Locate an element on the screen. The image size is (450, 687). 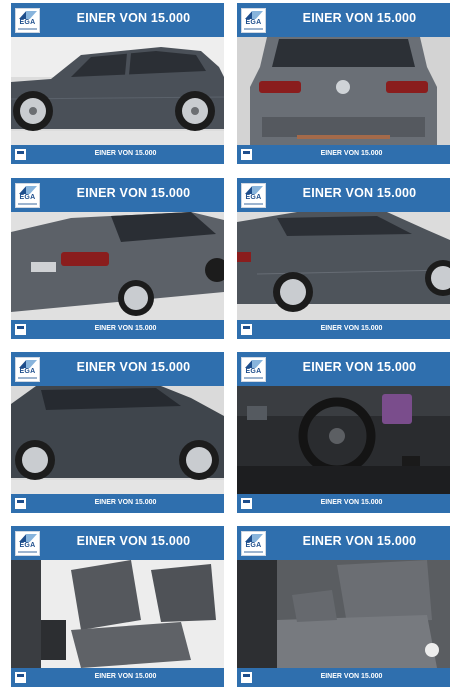
rear-seats-photo is located at coordinates (343, 614).